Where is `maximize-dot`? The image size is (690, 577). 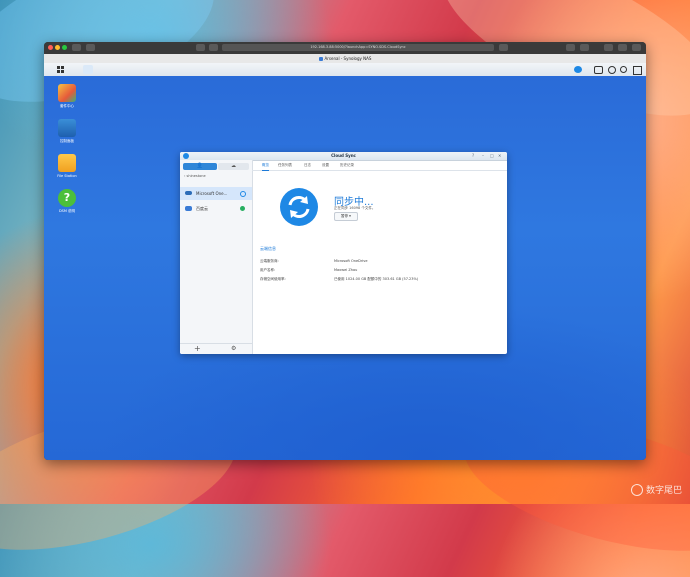
maximize-dot is located at coordinates (64, 47).